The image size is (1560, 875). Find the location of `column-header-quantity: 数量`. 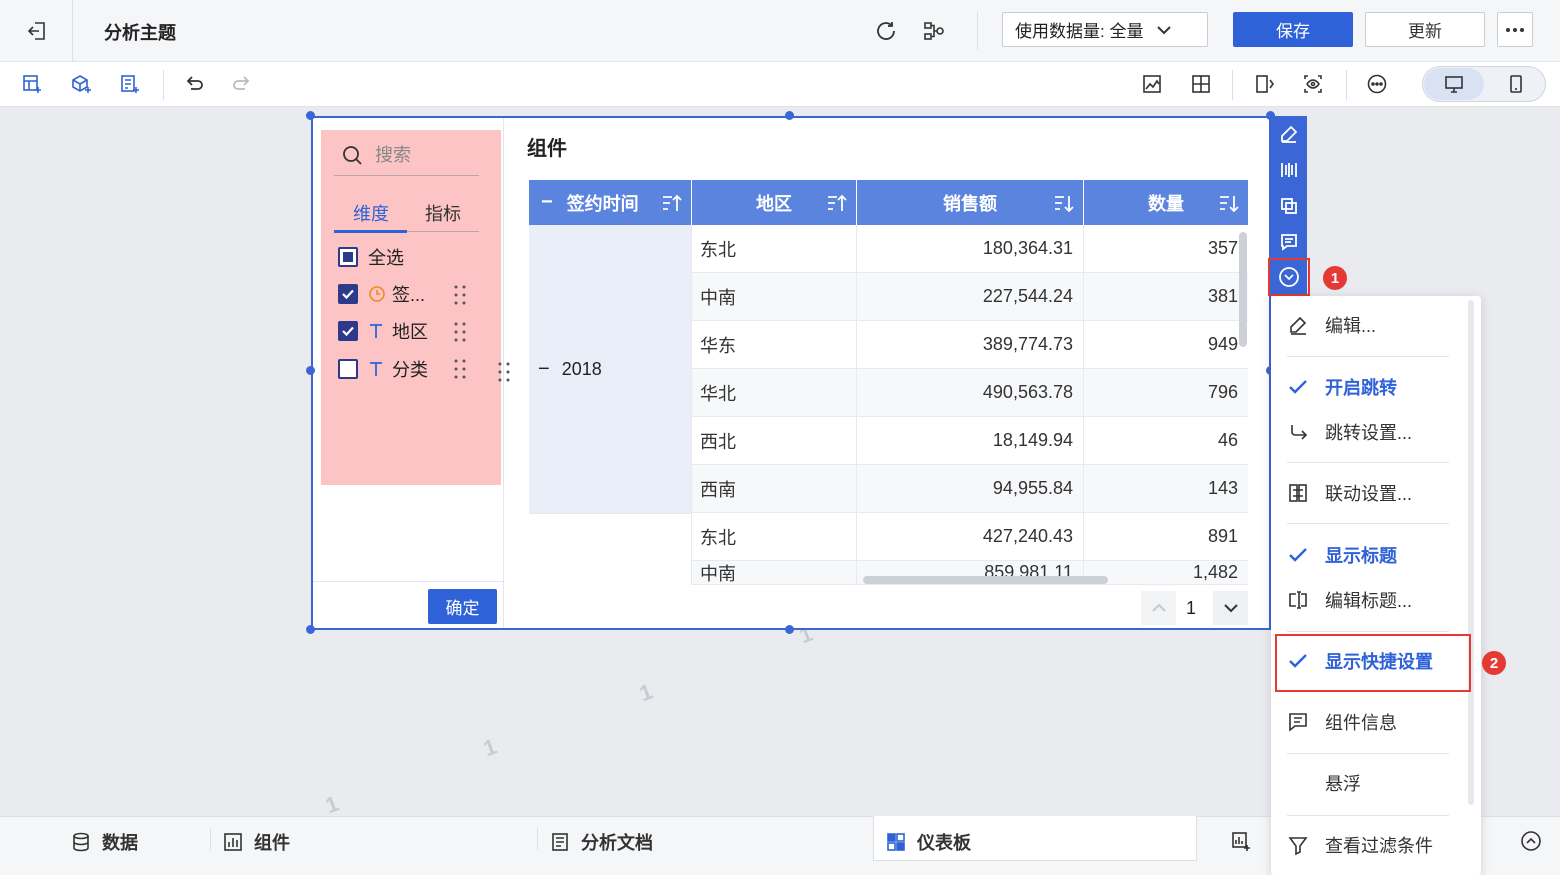

column-header-quantity: 数量 is located at coordinates (1166, 202).